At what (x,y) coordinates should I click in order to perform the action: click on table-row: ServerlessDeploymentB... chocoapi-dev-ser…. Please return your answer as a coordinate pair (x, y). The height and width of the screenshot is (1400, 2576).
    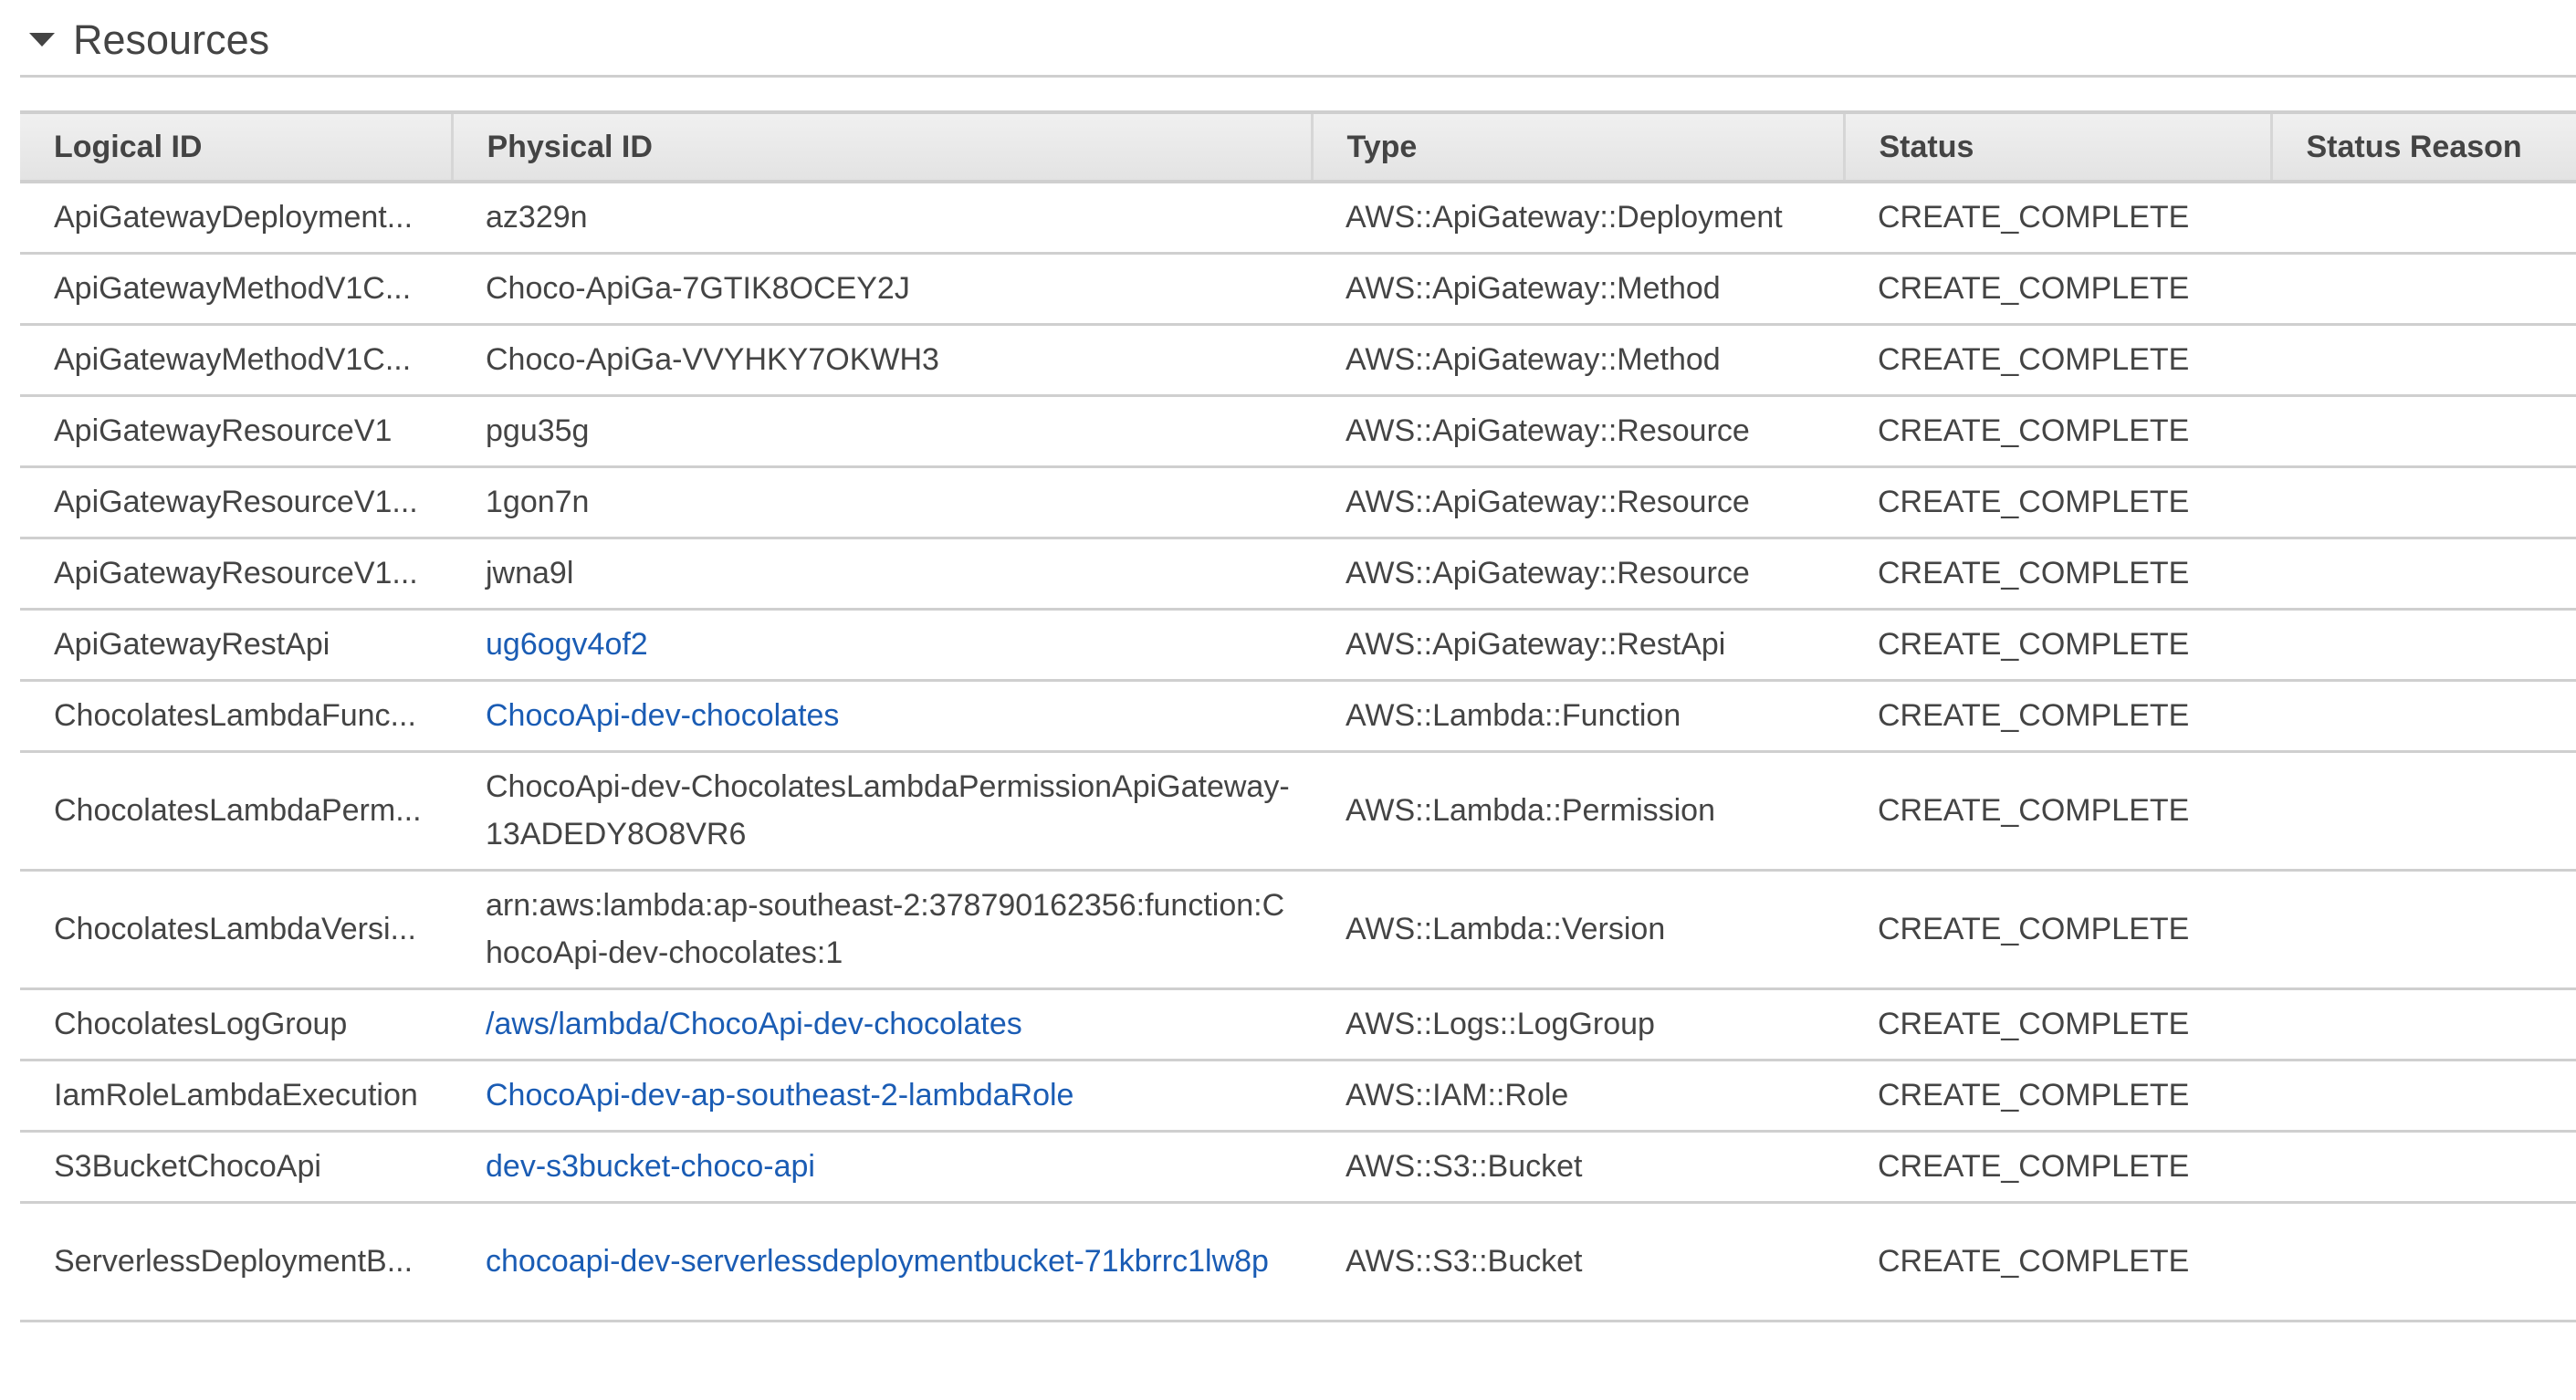
    Looking at the image, I should click on (1298, 1262).